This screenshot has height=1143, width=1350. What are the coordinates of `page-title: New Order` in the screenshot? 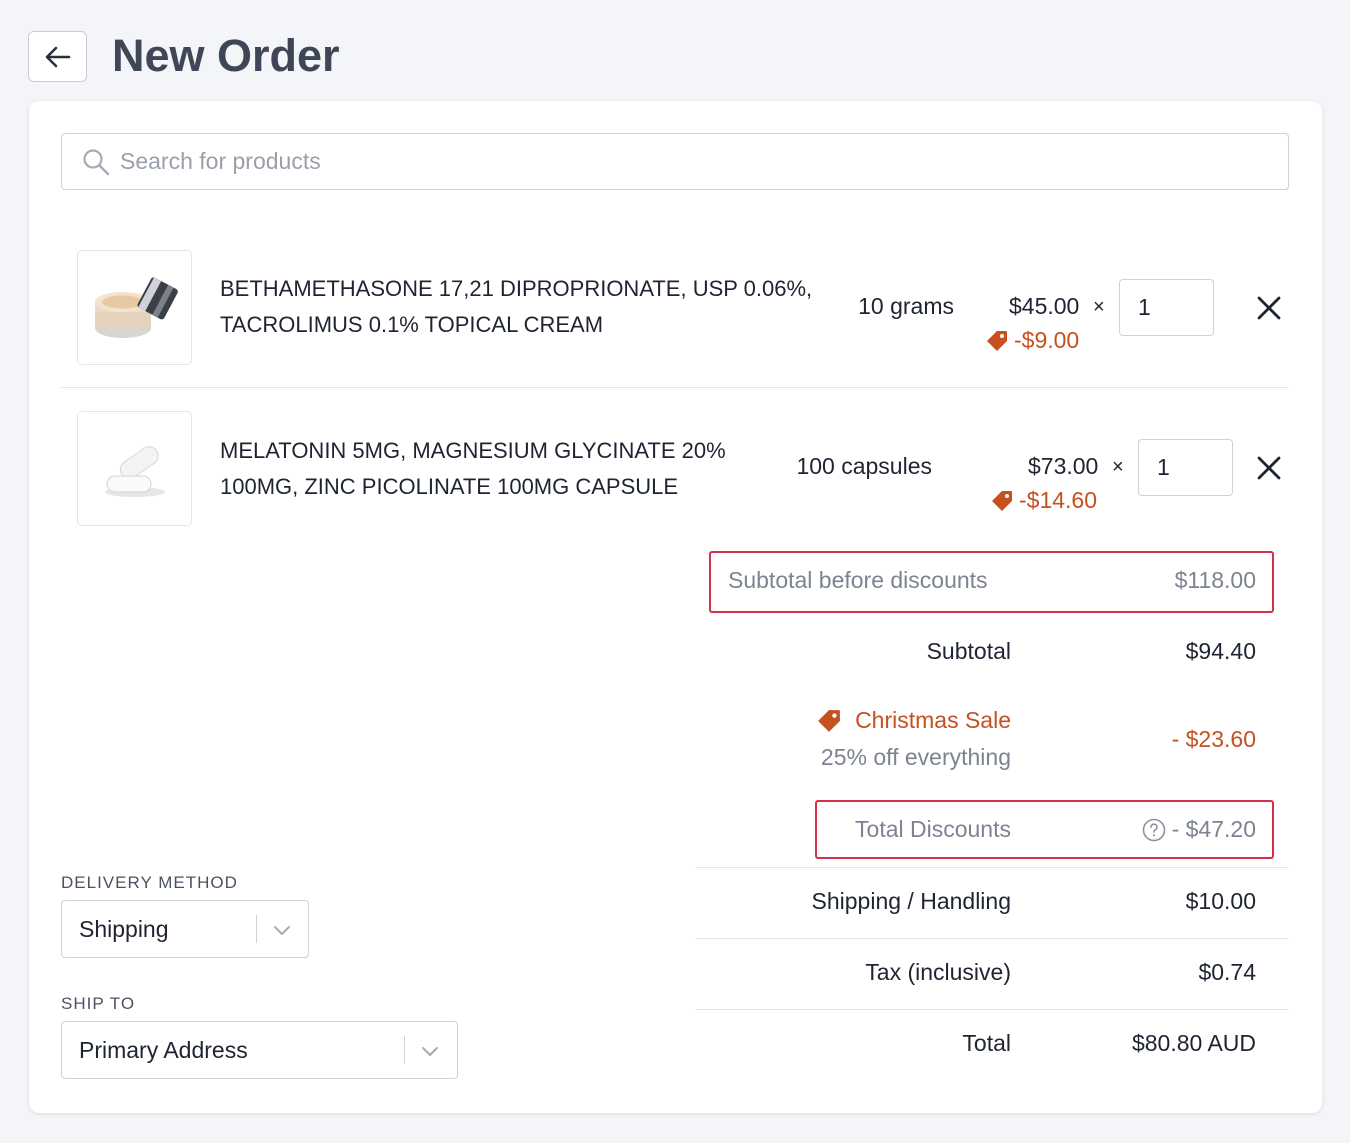 It's located at (226, 55).